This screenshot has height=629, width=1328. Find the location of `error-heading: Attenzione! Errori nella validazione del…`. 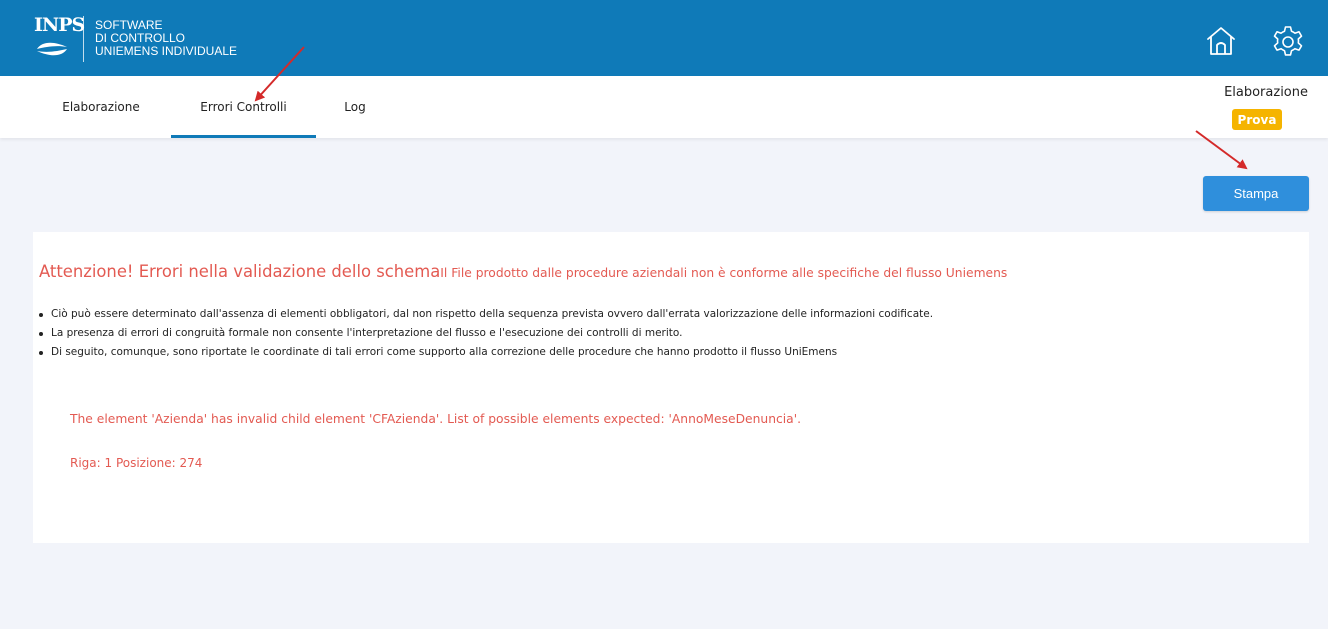

error-heading: Attenzione! Errori nella validazione del… is located at coordinates (523, 271).